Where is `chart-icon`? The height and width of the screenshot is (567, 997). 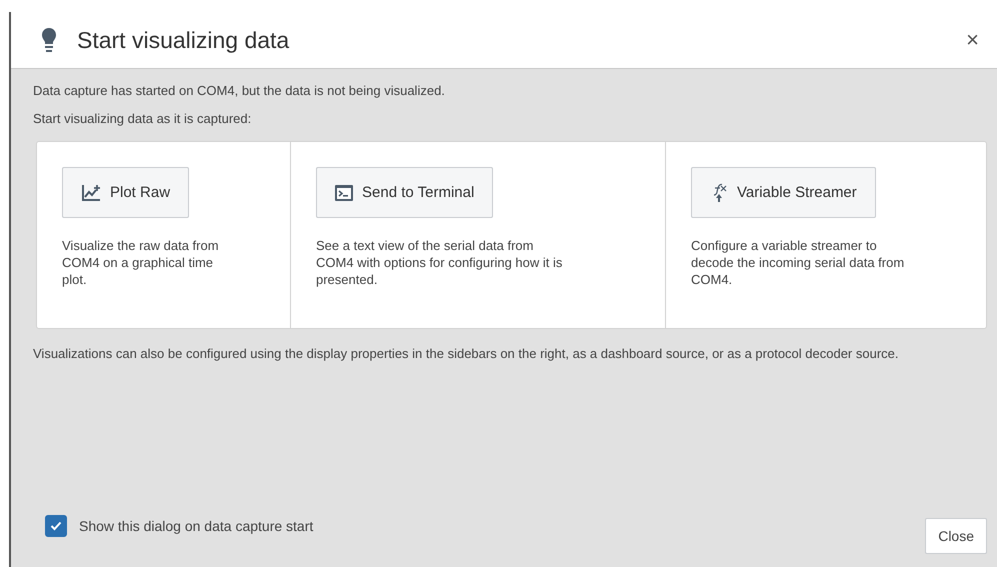 chart-icon is located at coordinates (91, 193).